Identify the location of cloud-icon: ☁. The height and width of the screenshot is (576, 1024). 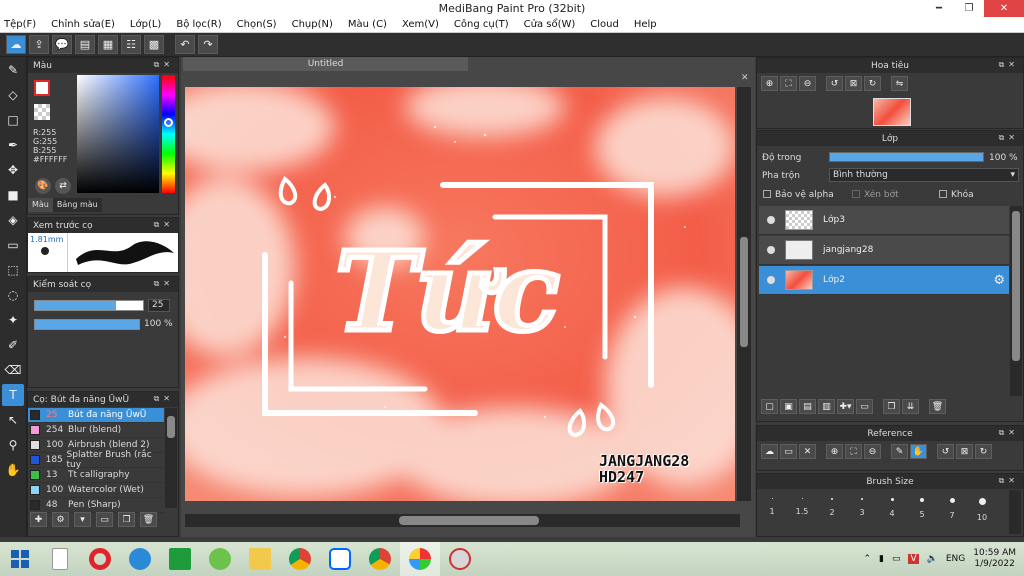
(16, 44).